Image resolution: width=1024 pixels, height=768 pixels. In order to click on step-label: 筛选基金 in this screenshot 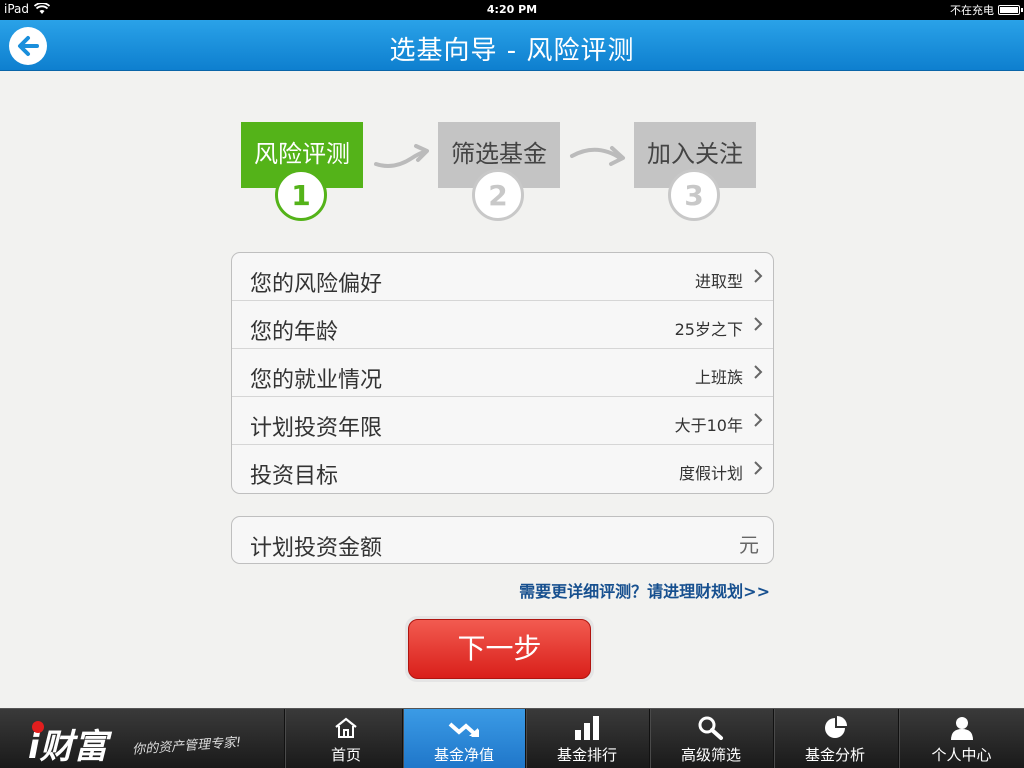, I will do `click(499, 154)`.